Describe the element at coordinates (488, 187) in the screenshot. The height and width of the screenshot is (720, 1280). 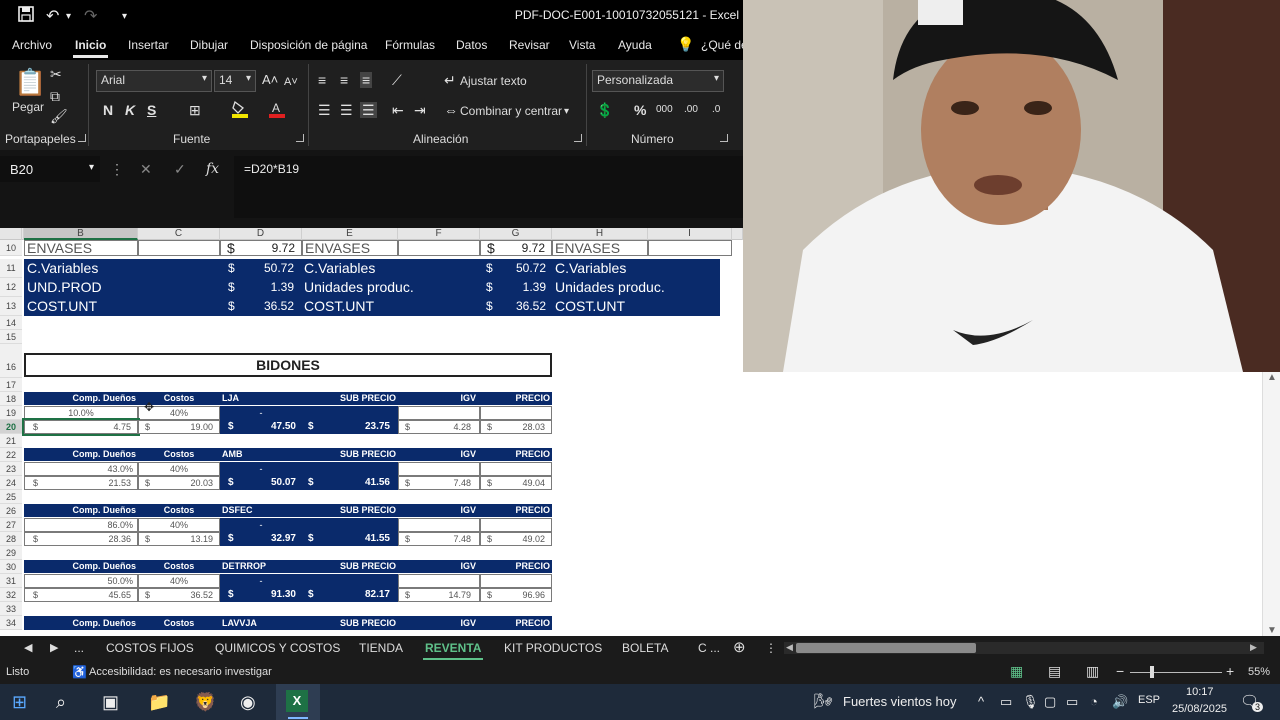
I see `formula-input: =D20*B19` at that location.